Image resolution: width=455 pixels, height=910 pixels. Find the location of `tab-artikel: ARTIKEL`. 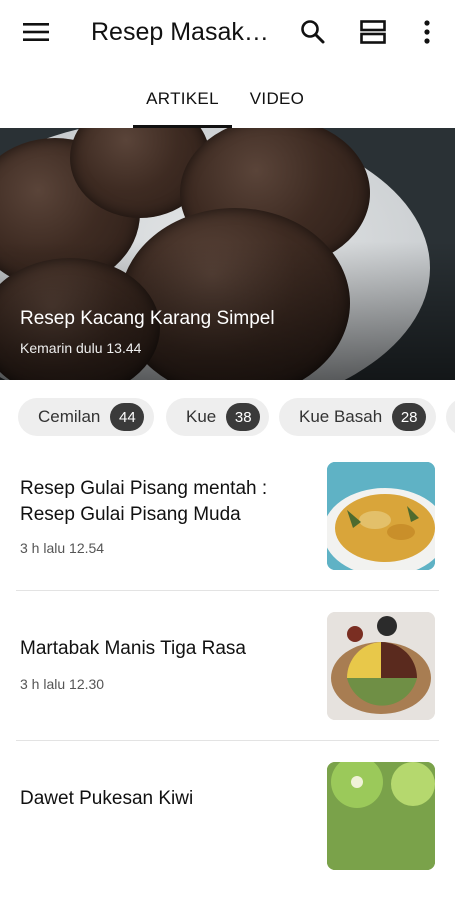

tab-artikel: ARTIKEL is located at coordinates (182, 99).